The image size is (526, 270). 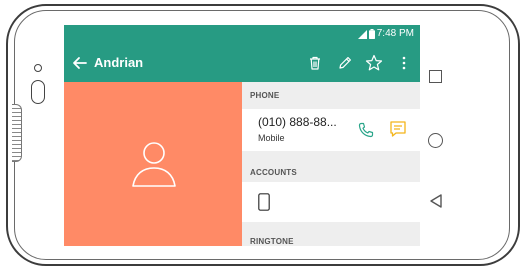 What do you see at coordinates (38, 68) in the screenshot?
I see `front-camera` at bounding box center [38, 68].